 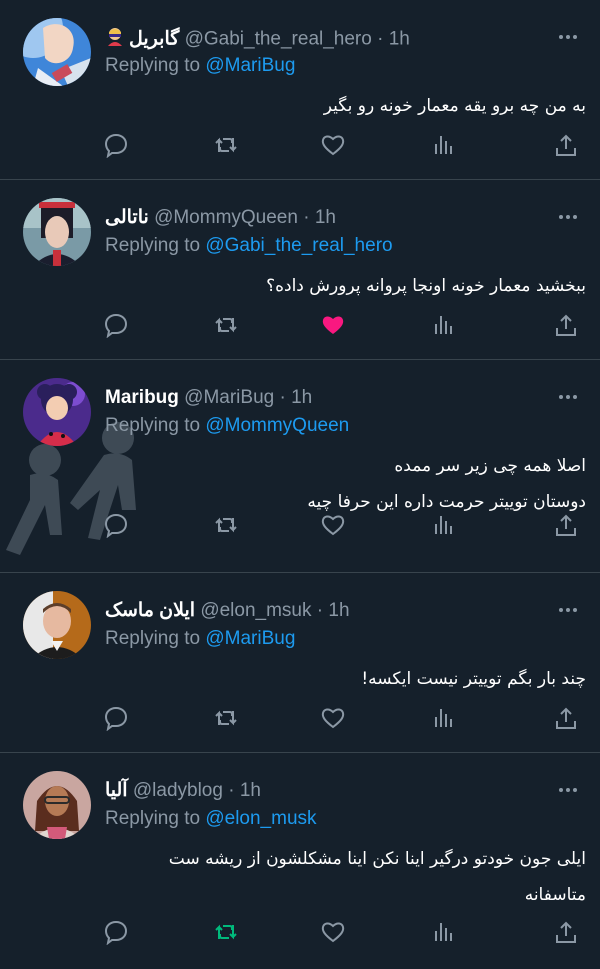 I want to click on replying-to: Replying to @Gabi_the_real_hero, so click(x=249, y=246).